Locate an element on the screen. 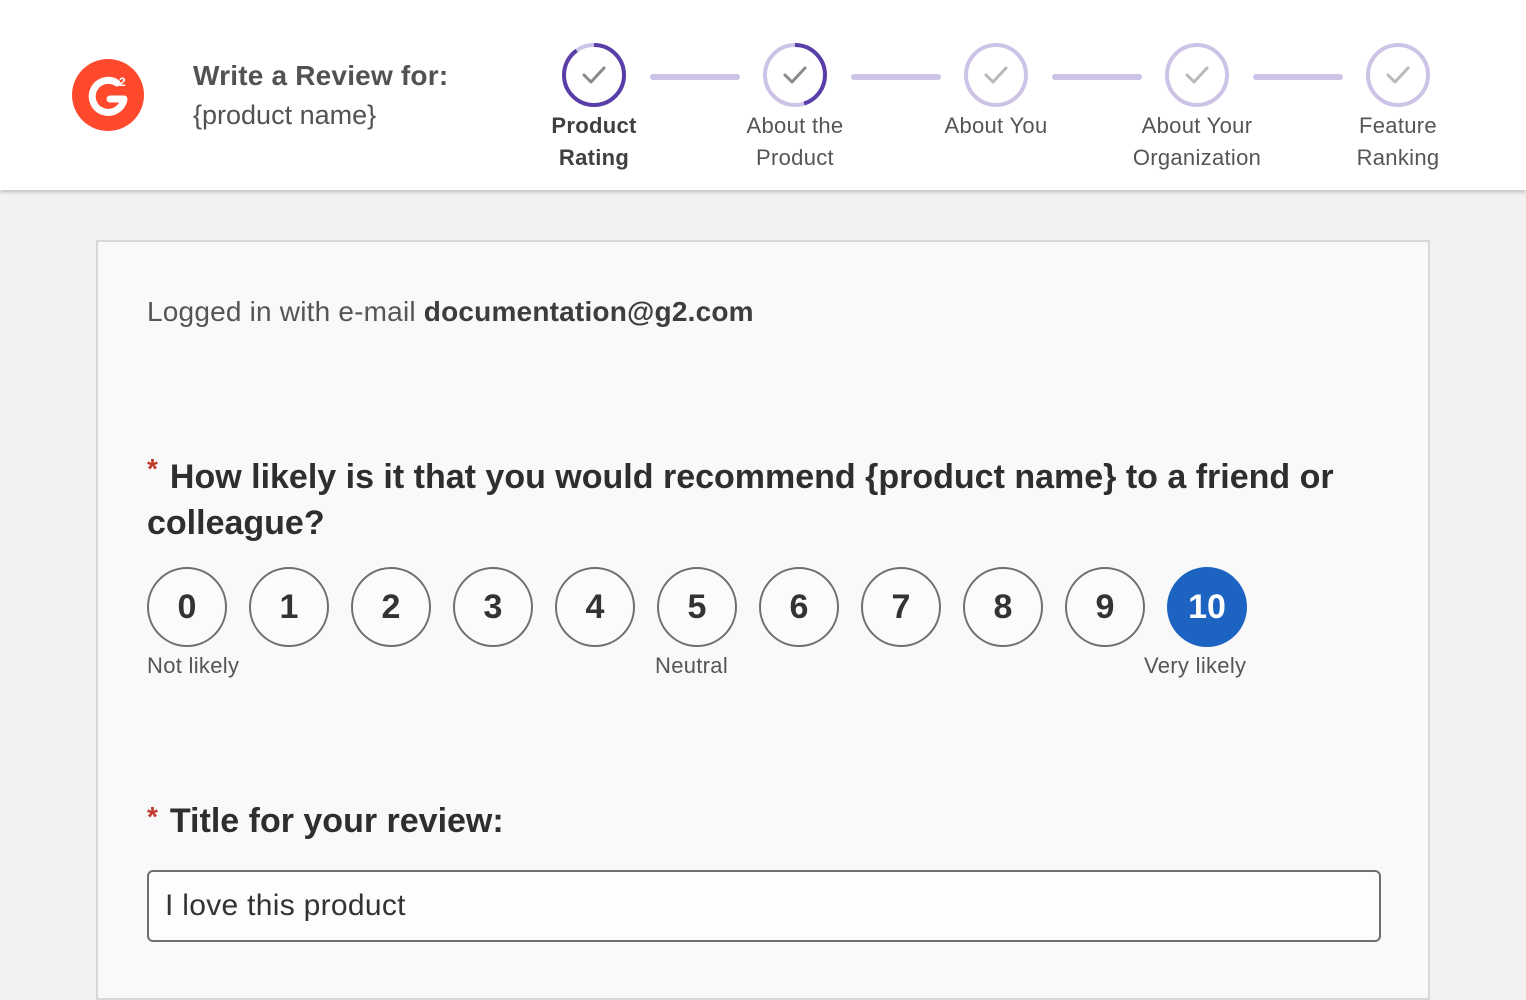 The width and height of the screenshot is (1526, 1000). step-label: About You is located at coordinates (996, 125).